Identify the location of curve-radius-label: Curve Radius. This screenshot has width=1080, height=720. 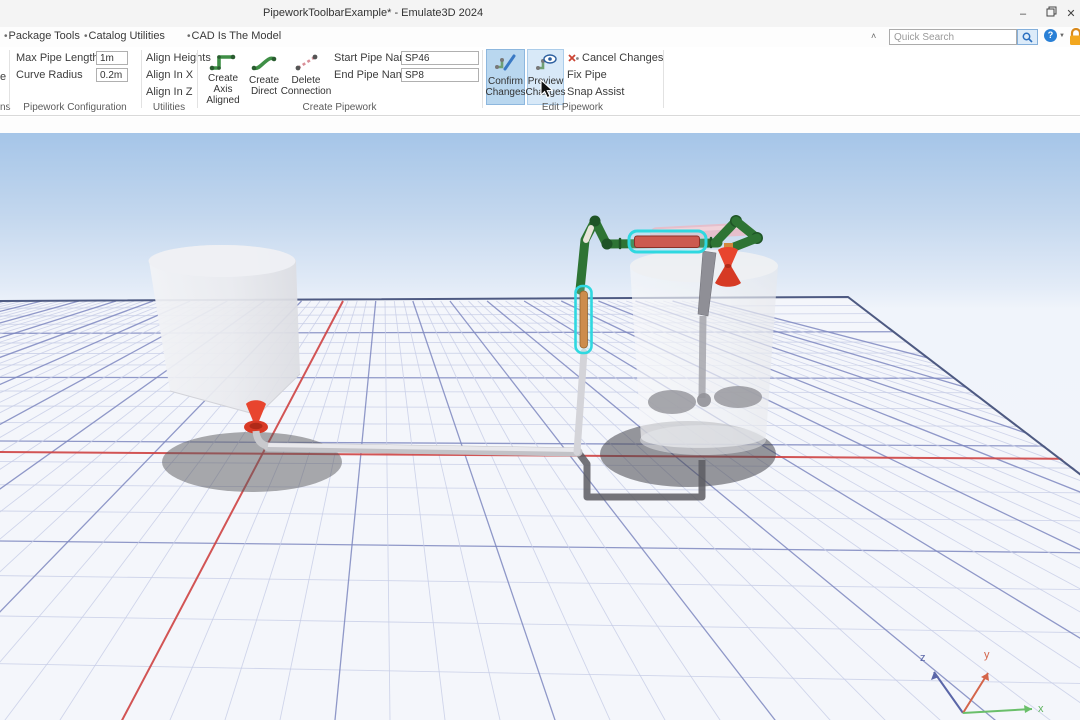
(49, 75).